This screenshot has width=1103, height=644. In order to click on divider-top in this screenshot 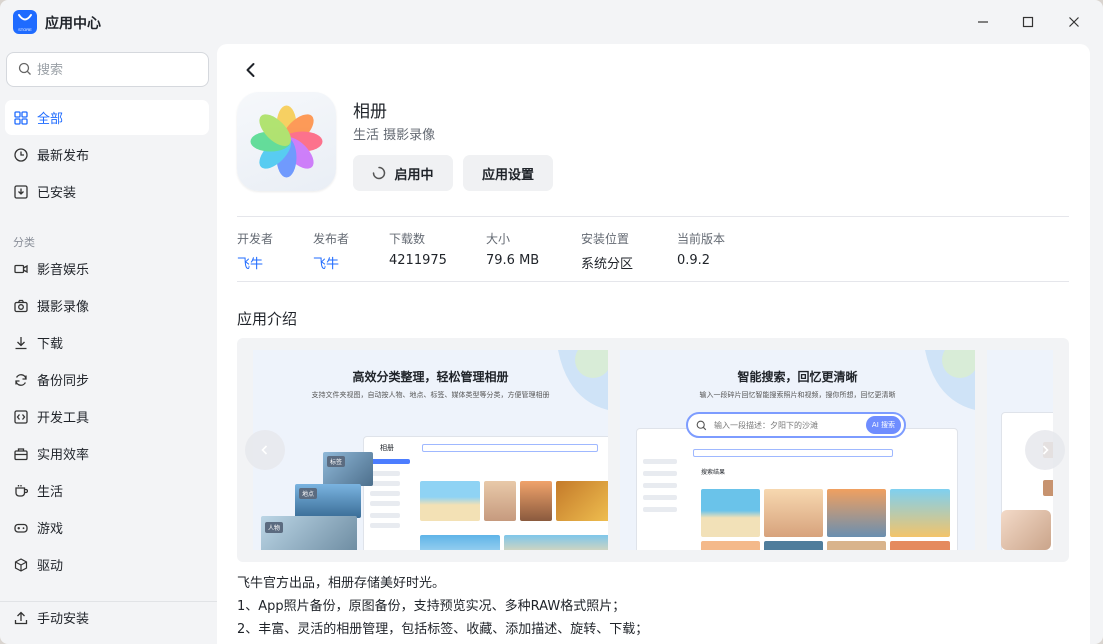, I will do `click(653, 216)`.